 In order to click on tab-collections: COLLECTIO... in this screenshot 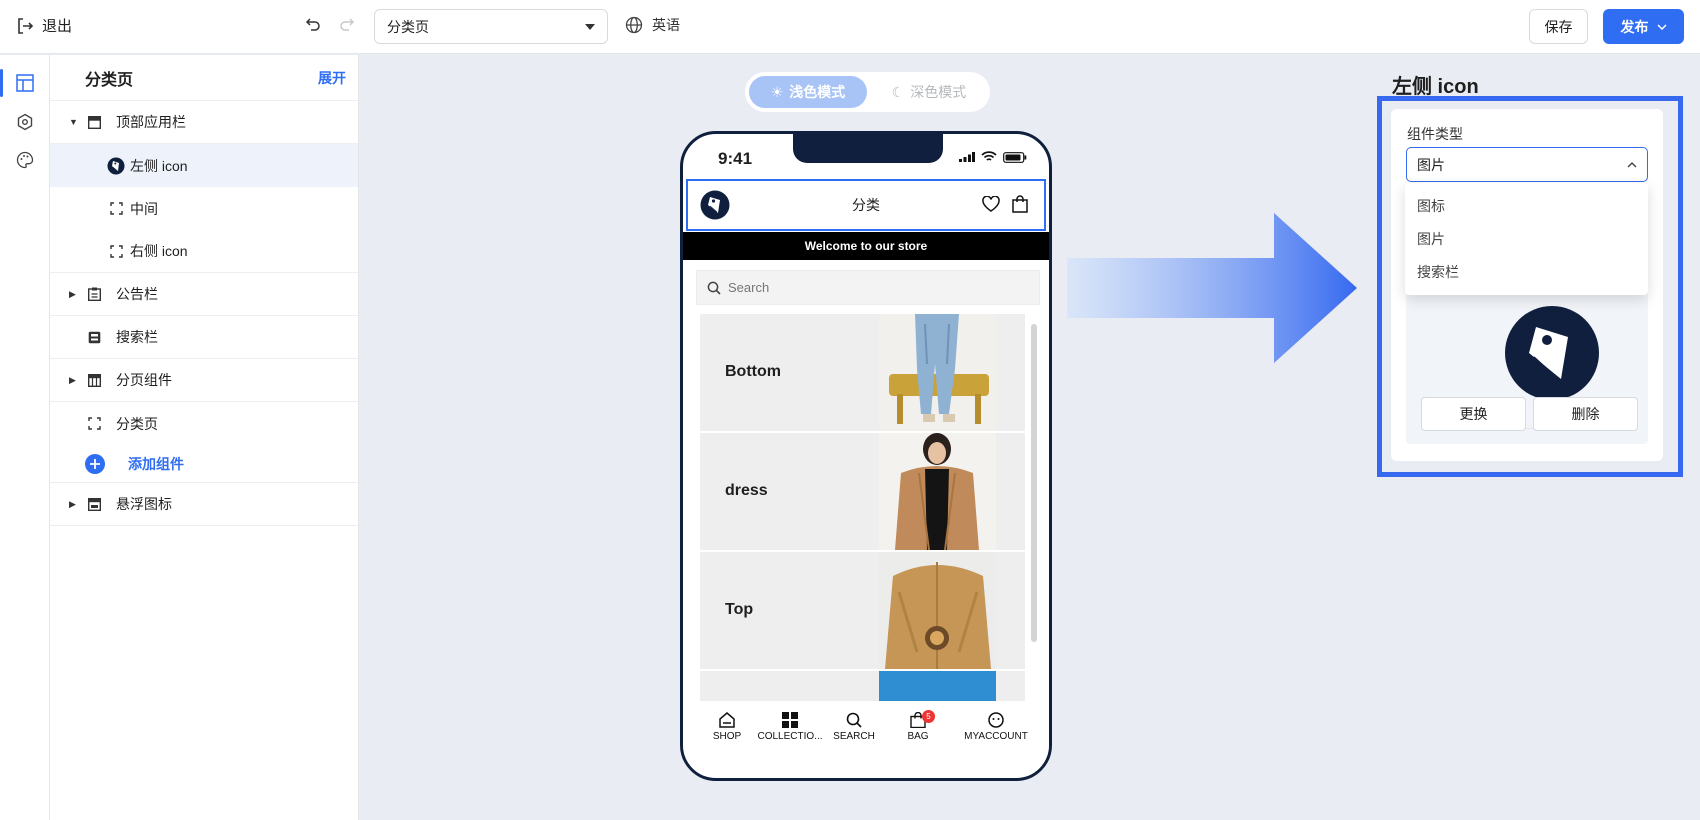, I will do `click(790, 727)`.